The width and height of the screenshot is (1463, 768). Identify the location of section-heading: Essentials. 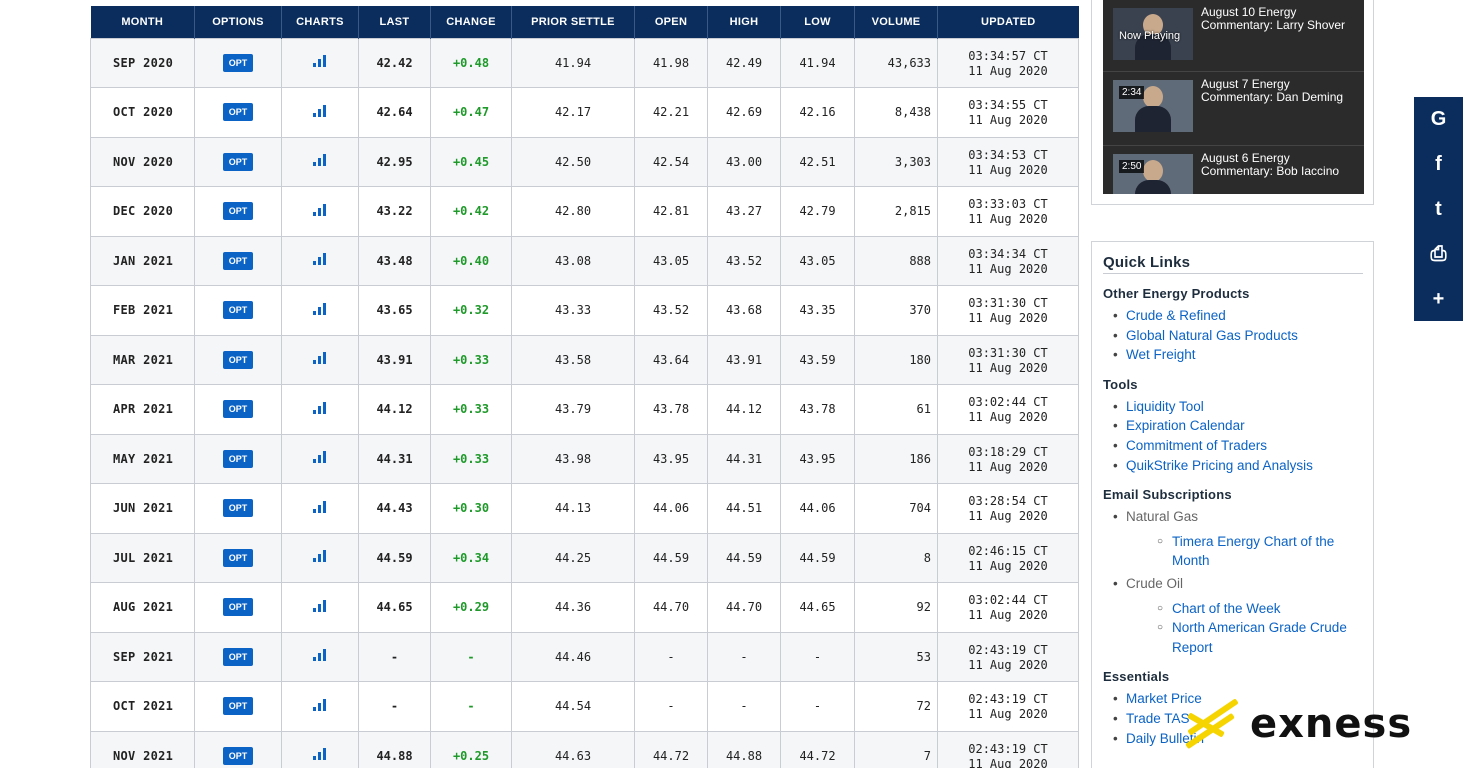
(1136, 677).